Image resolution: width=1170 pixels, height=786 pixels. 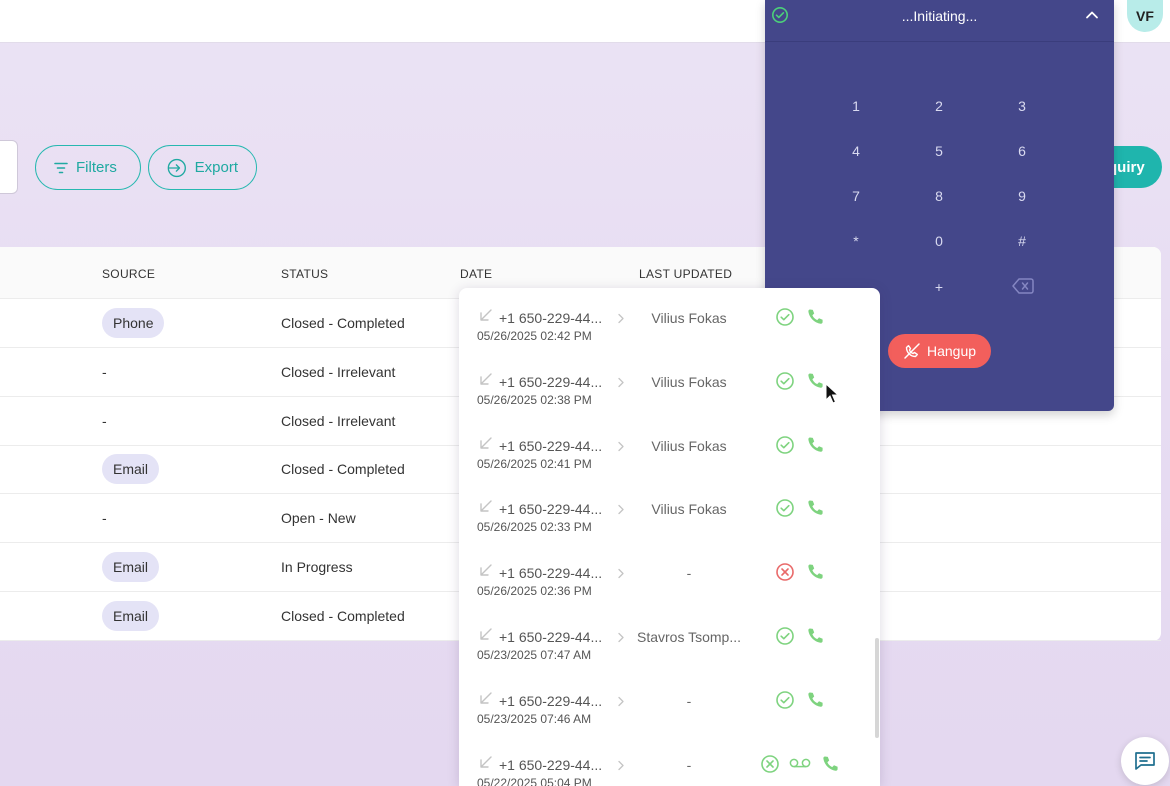 I want to click on call-date: 05/23/2025 07:46 AM, so click(x=534, y=718).